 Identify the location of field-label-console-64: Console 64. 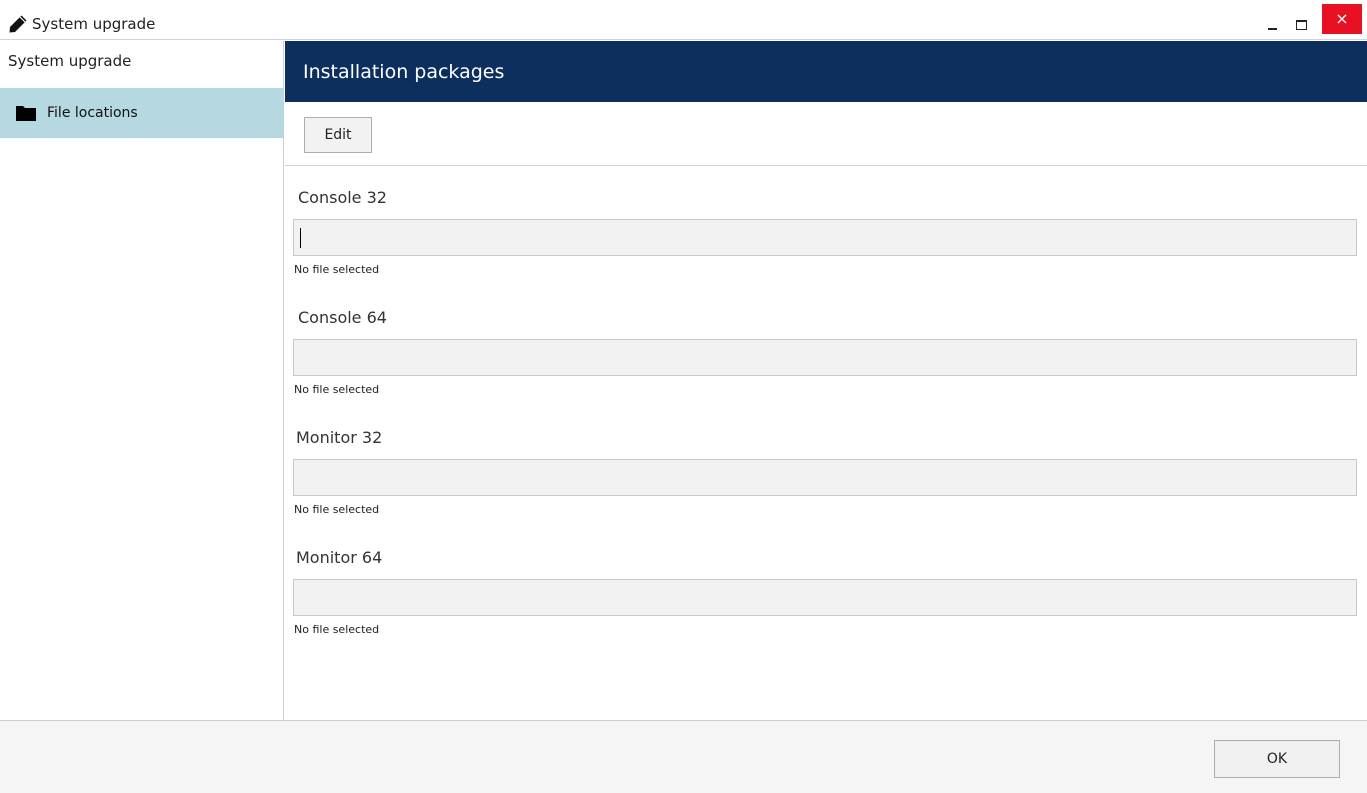
(342, 317).